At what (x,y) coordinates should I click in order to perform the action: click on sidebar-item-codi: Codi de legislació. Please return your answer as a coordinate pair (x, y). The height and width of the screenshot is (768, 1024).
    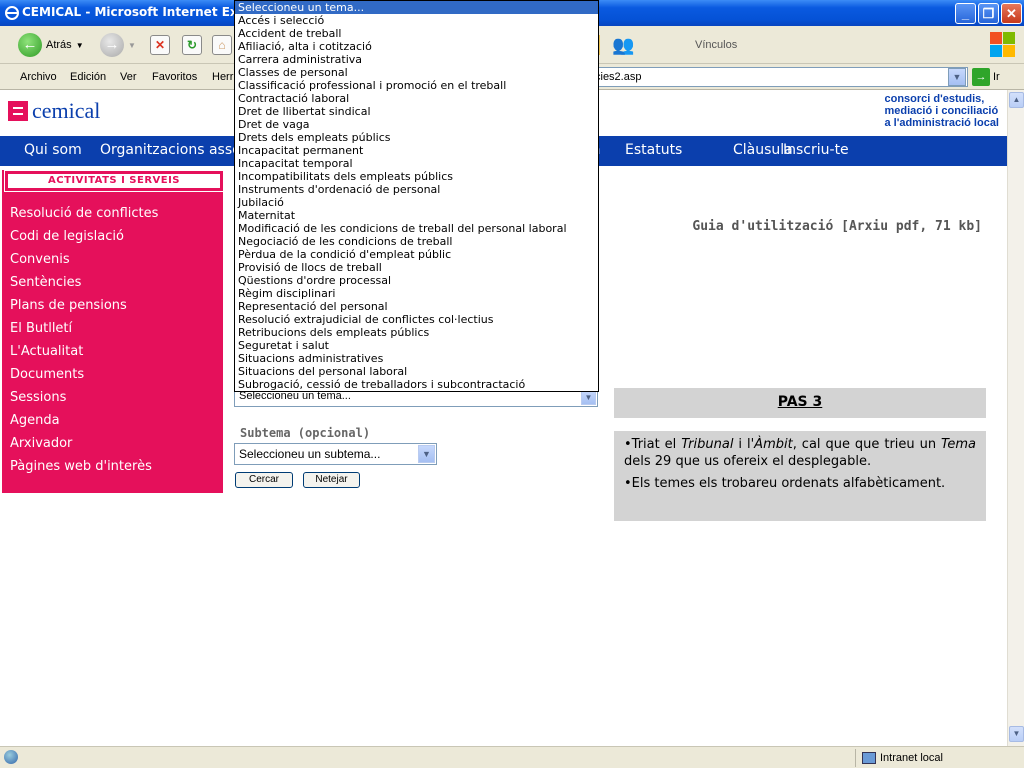
    Looking at the image, I should click on (67, 236).